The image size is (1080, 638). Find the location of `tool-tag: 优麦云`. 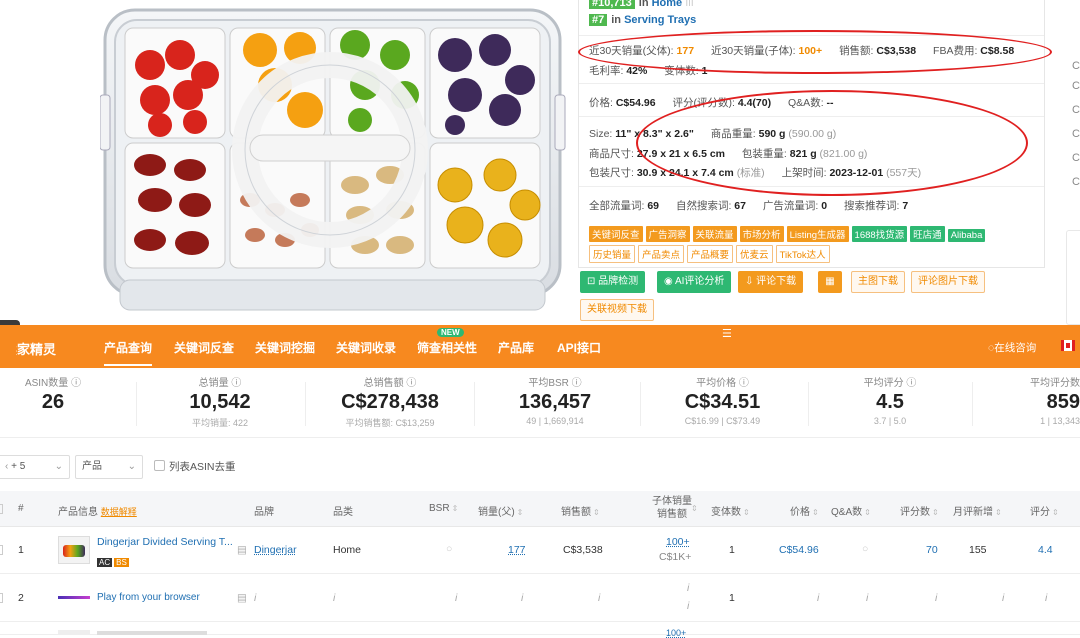

tool-tag: 优麦云 is located at coordinates (754, 254).